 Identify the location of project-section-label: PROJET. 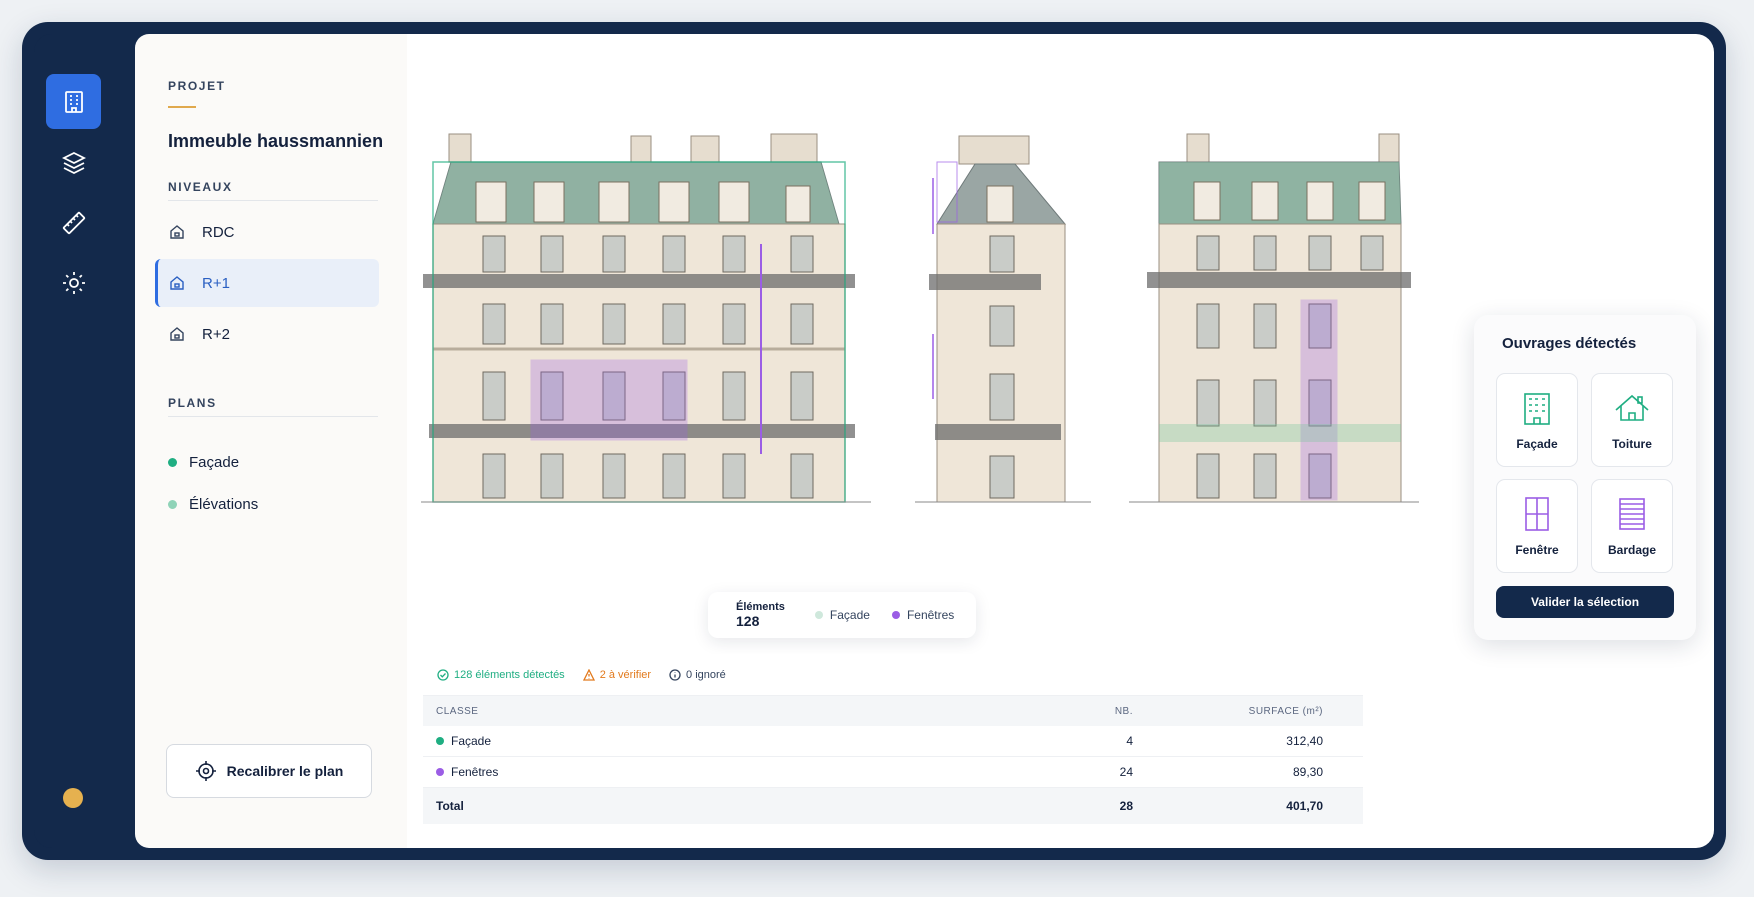
(197, 86).